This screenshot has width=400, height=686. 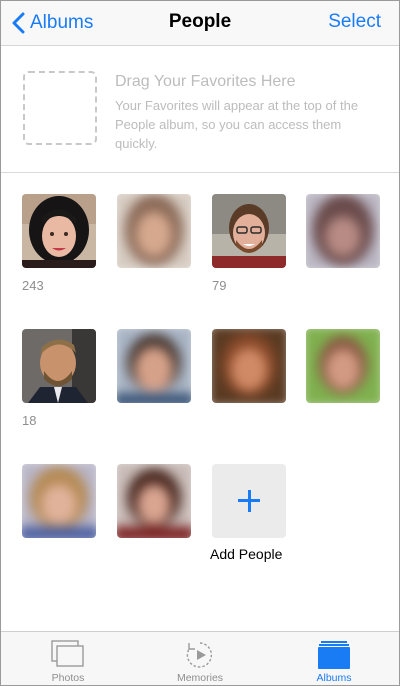 What do you see at coordinates (334, 655) in the screenshot?
I see `albums-icon` at bounding box center [334, 655].